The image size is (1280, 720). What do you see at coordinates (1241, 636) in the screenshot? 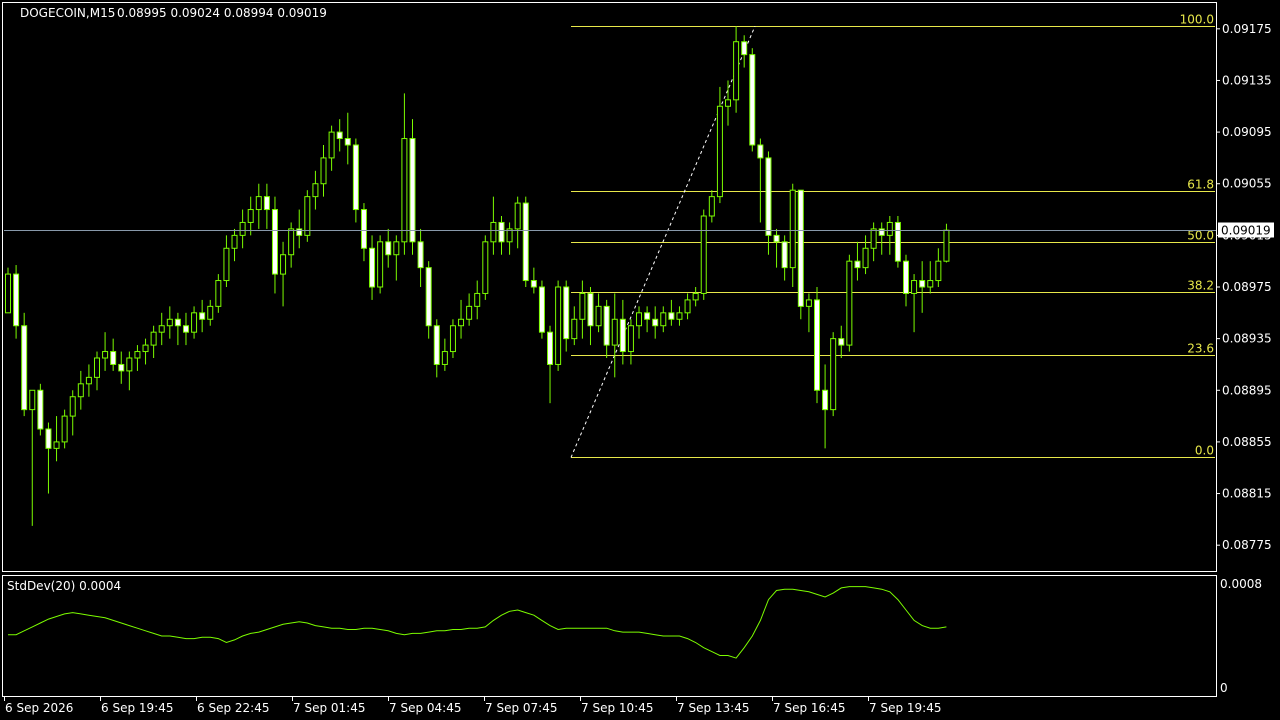
I see `indicator-axis: 0.0008 0` at bounding box center [1241, 636].